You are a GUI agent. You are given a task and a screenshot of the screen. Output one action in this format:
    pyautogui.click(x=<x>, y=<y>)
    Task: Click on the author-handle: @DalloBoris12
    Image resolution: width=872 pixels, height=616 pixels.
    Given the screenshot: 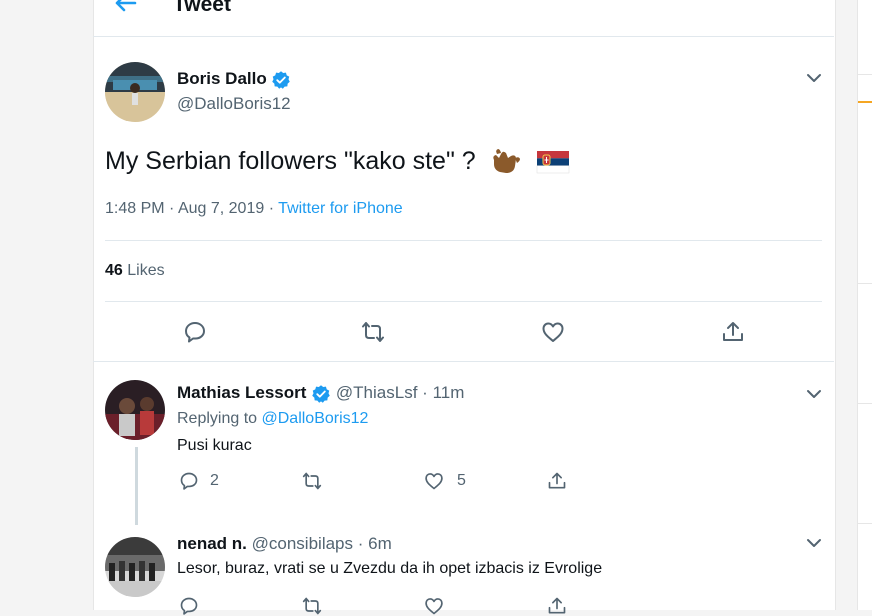 What is the action you would take?
    pyautogui.click(x=234, y=104)
    